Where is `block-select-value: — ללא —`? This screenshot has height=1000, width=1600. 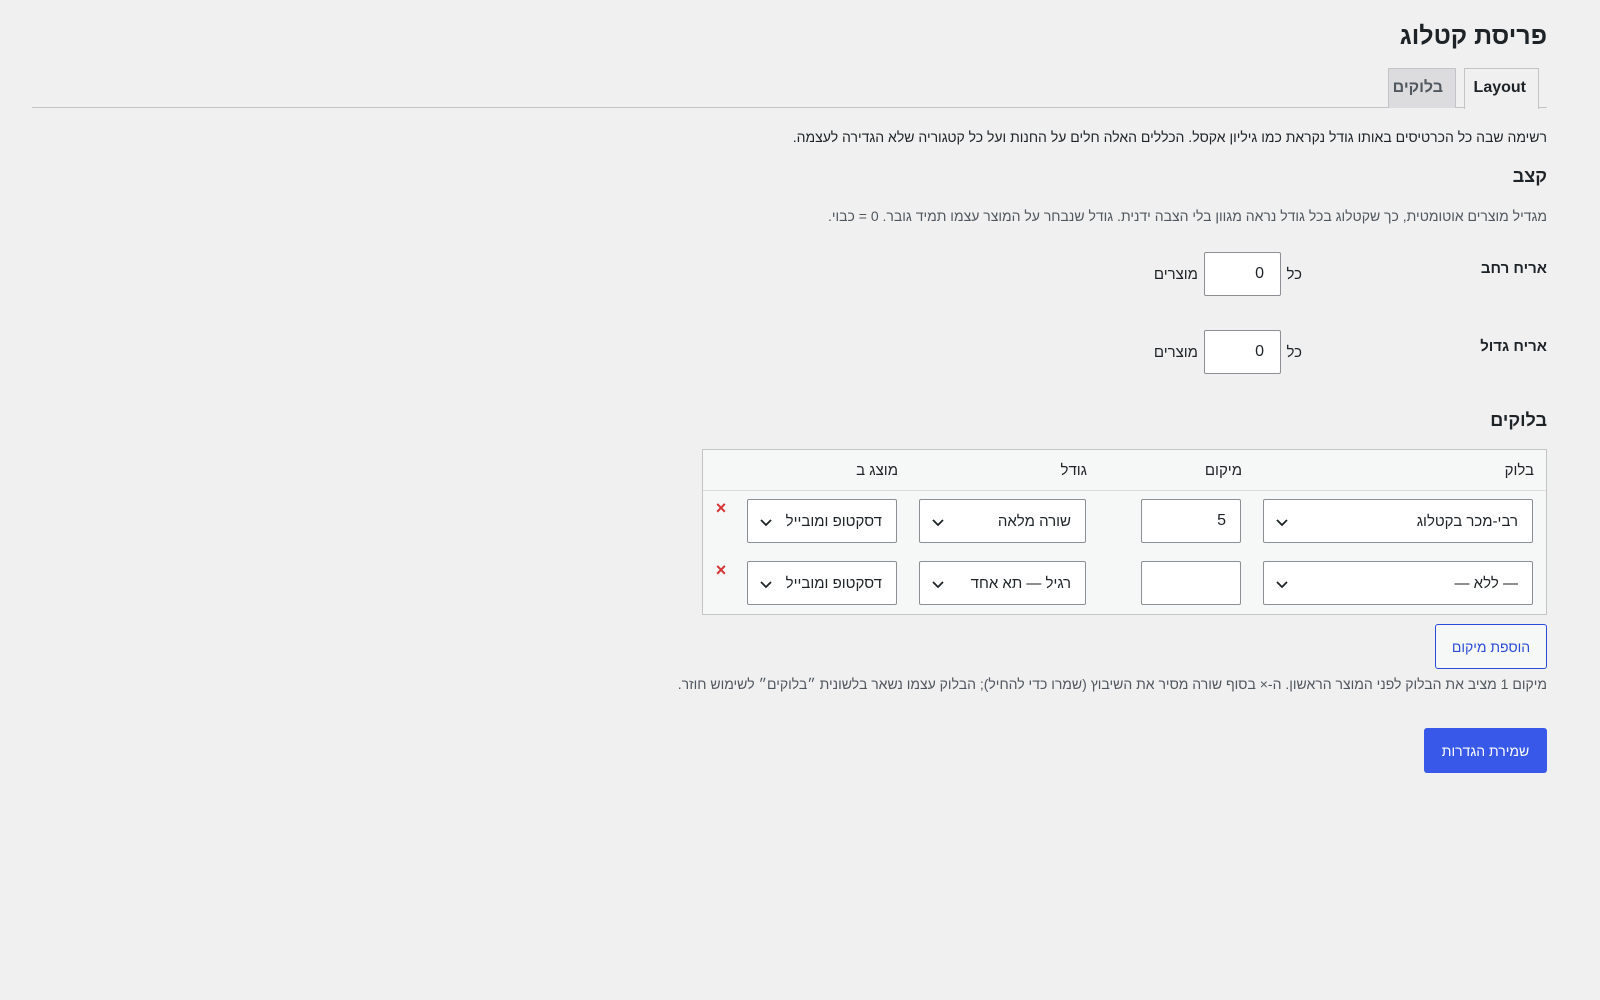
block-select-value: — ללא — is located at coordinates (1486, 583).